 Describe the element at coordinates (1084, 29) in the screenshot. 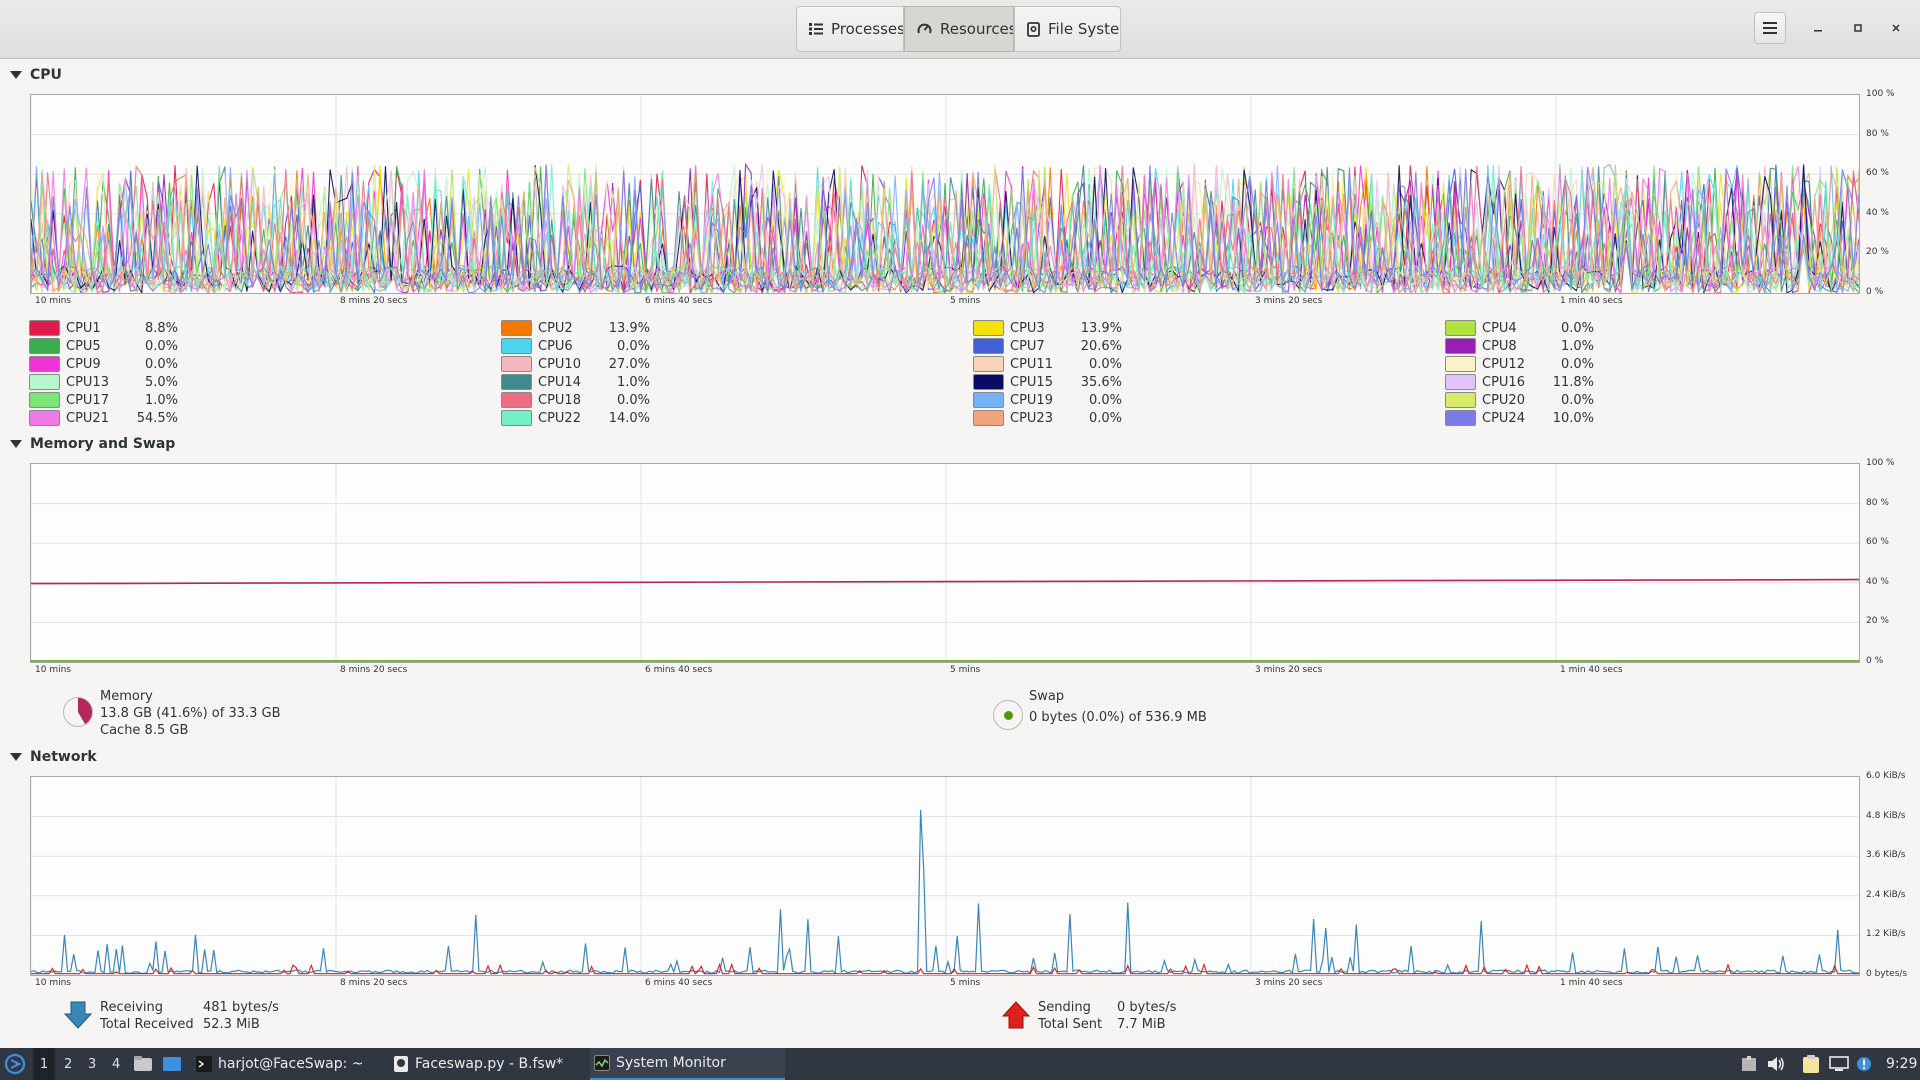

I see `tab-file-systems-label: File Systems` at that location.